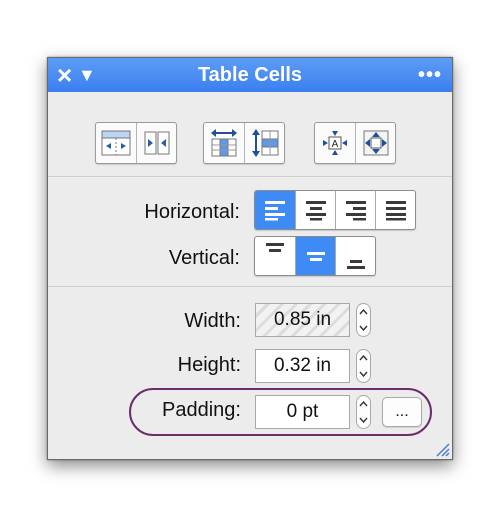 The height and width of the screenshot is (515, 501). I want to click on merge-columns-button, so click(156, 143).